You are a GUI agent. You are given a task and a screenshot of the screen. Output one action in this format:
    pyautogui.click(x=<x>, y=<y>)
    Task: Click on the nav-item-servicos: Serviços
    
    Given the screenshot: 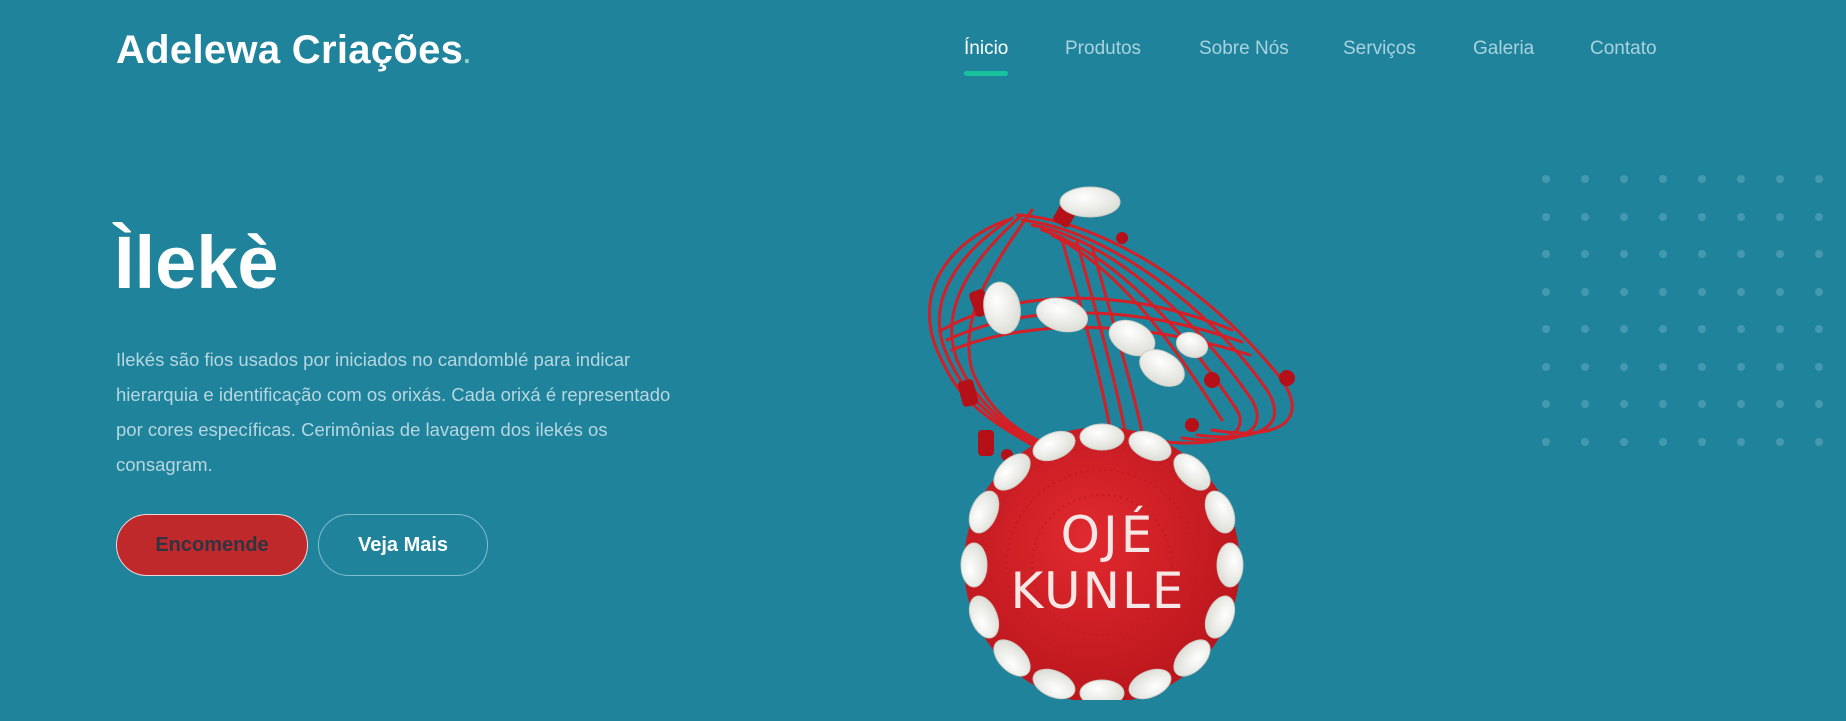 What is the action you would take?
    pyautogui.click(x=1379, y=49)
    